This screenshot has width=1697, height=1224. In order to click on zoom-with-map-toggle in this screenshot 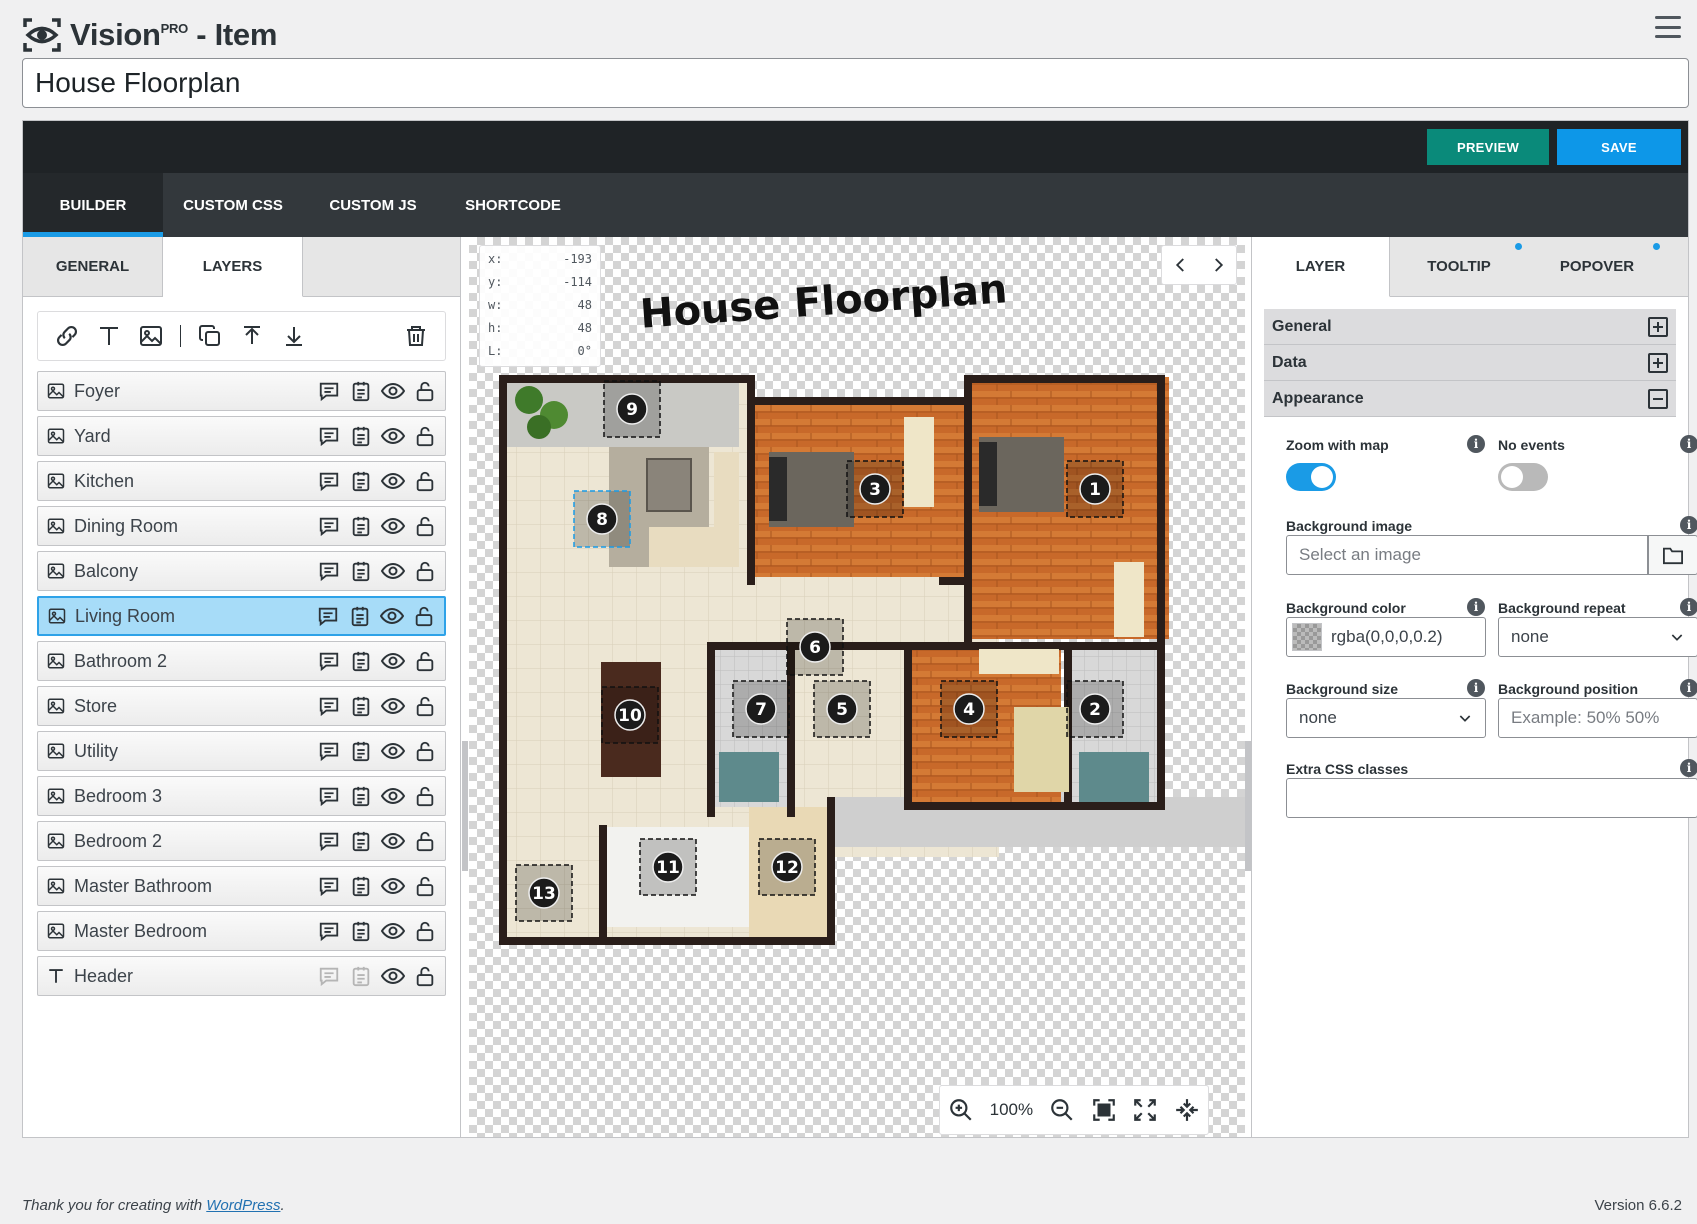, I will do `click(1311, 477)`.